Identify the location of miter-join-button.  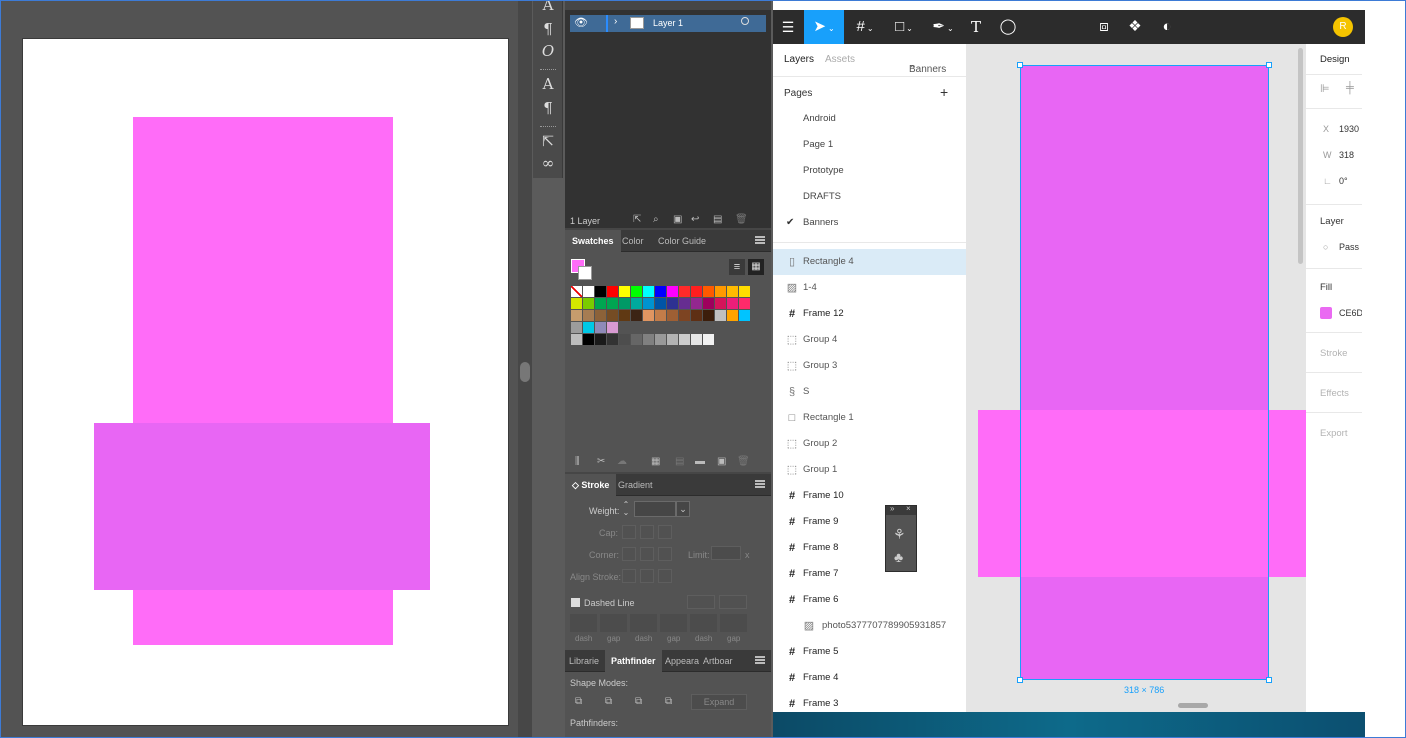
(629, 554).